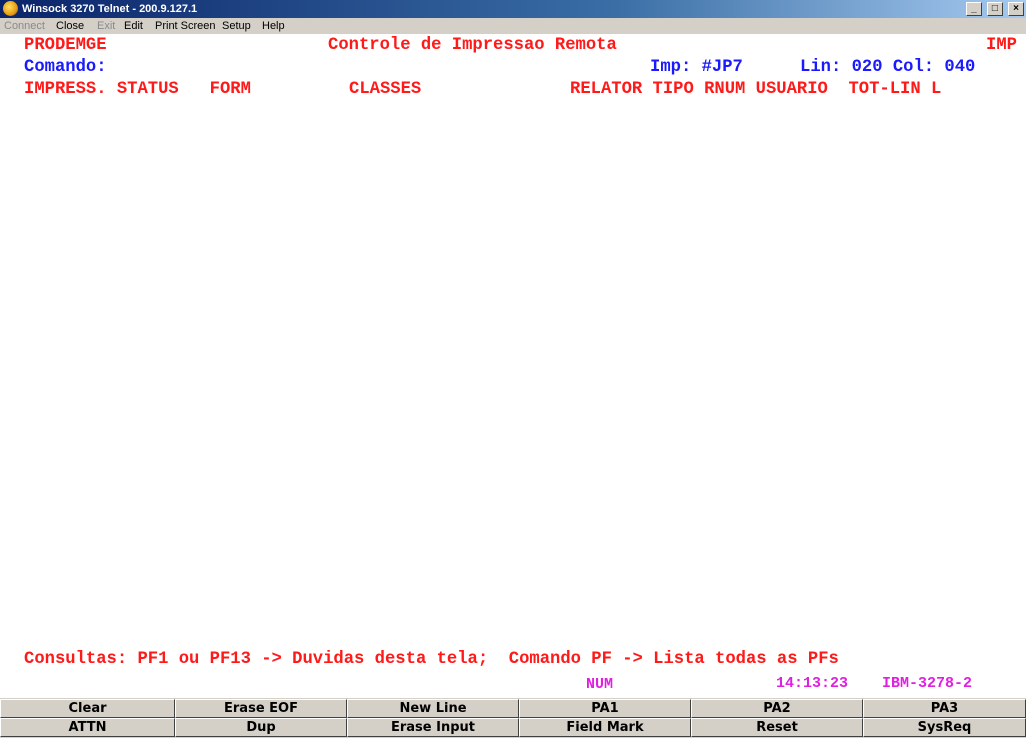  I want to click on menu-help: Help, so click(273, 26).